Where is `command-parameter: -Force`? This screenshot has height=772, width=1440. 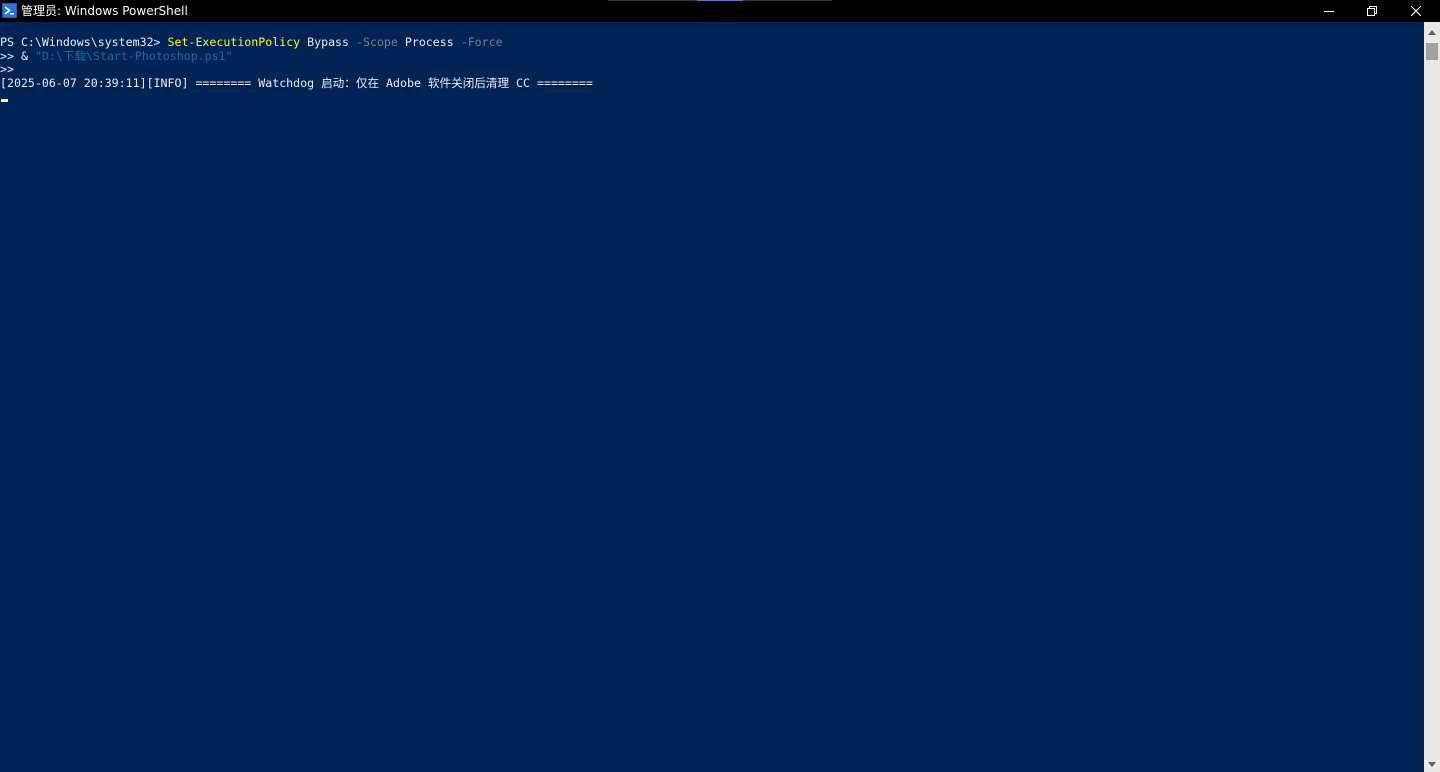
command-parameter: -Force is located at coordinates (481, 42).